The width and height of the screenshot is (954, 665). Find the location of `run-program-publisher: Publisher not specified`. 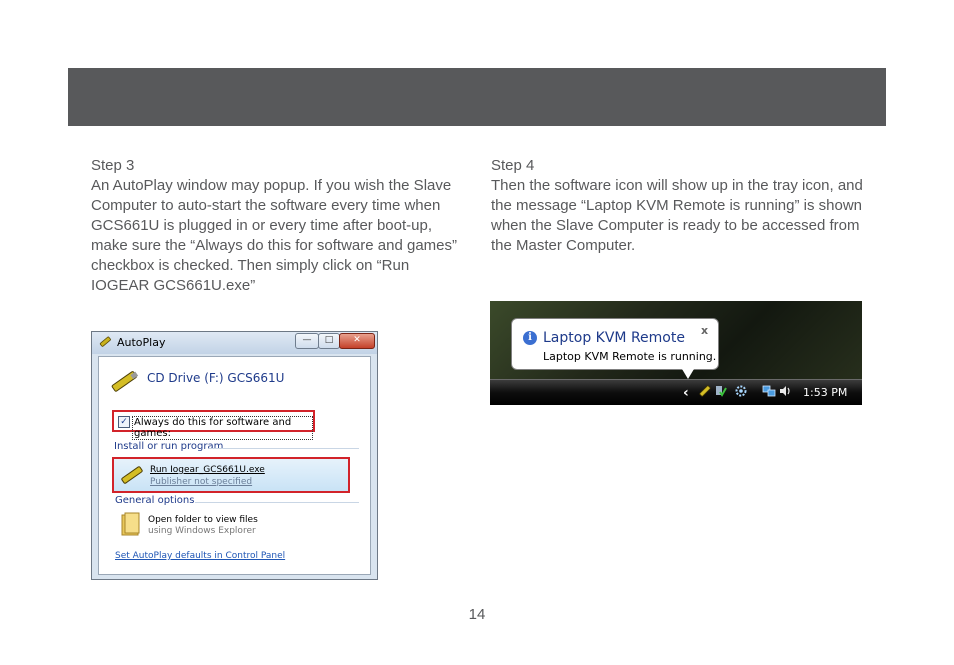

run-program-publisher: Publisher not specified is located at coordinates (201, 482).